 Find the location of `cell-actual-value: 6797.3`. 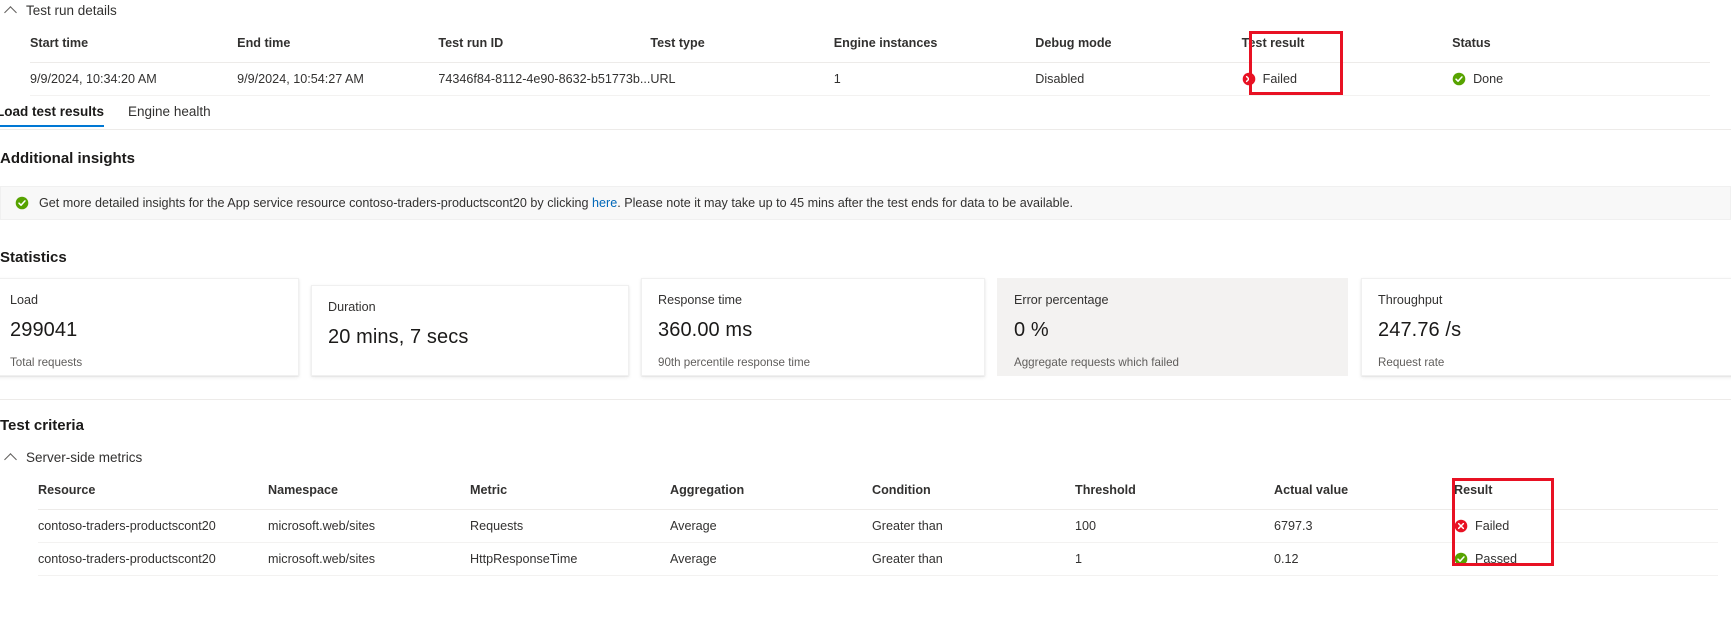

cell-actual-value: 6797.3 is located at coordinates (1364, 526).